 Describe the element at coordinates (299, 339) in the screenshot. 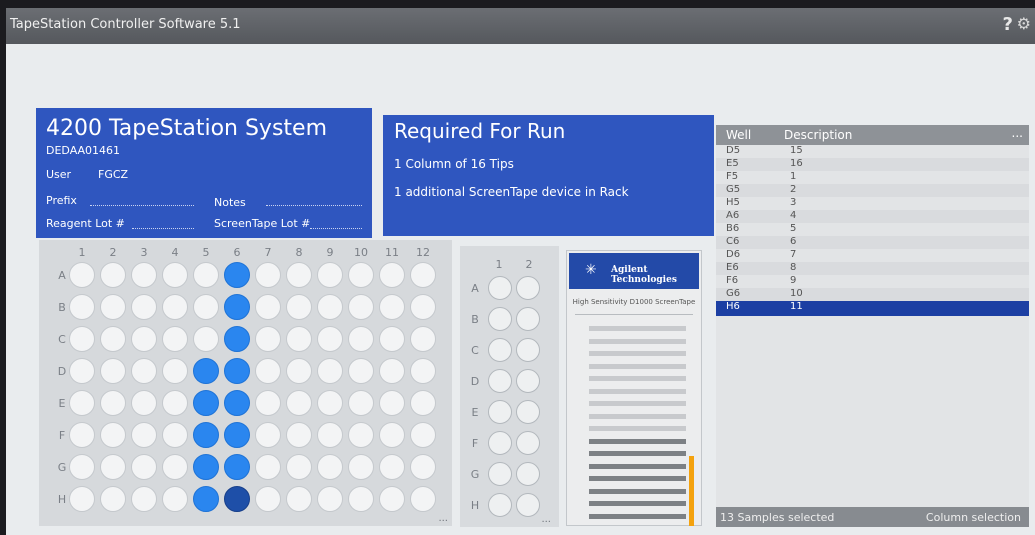

I see `plate-well-c8` at that location.